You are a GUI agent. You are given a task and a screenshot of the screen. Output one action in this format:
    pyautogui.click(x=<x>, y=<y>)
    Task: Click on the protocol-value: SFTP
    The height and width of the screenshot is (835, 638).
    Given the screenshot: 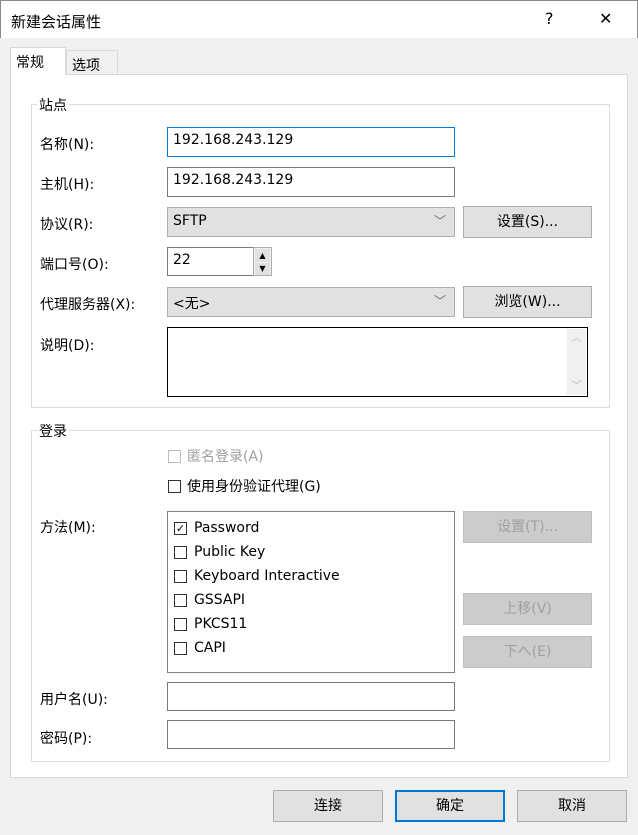 What is the action you would take?
    pyautogui.click(x=190, y=221)
    